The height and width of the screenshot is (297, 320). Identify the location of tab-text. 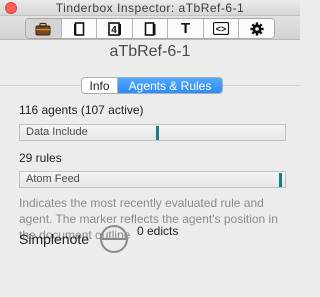
(79, 28).